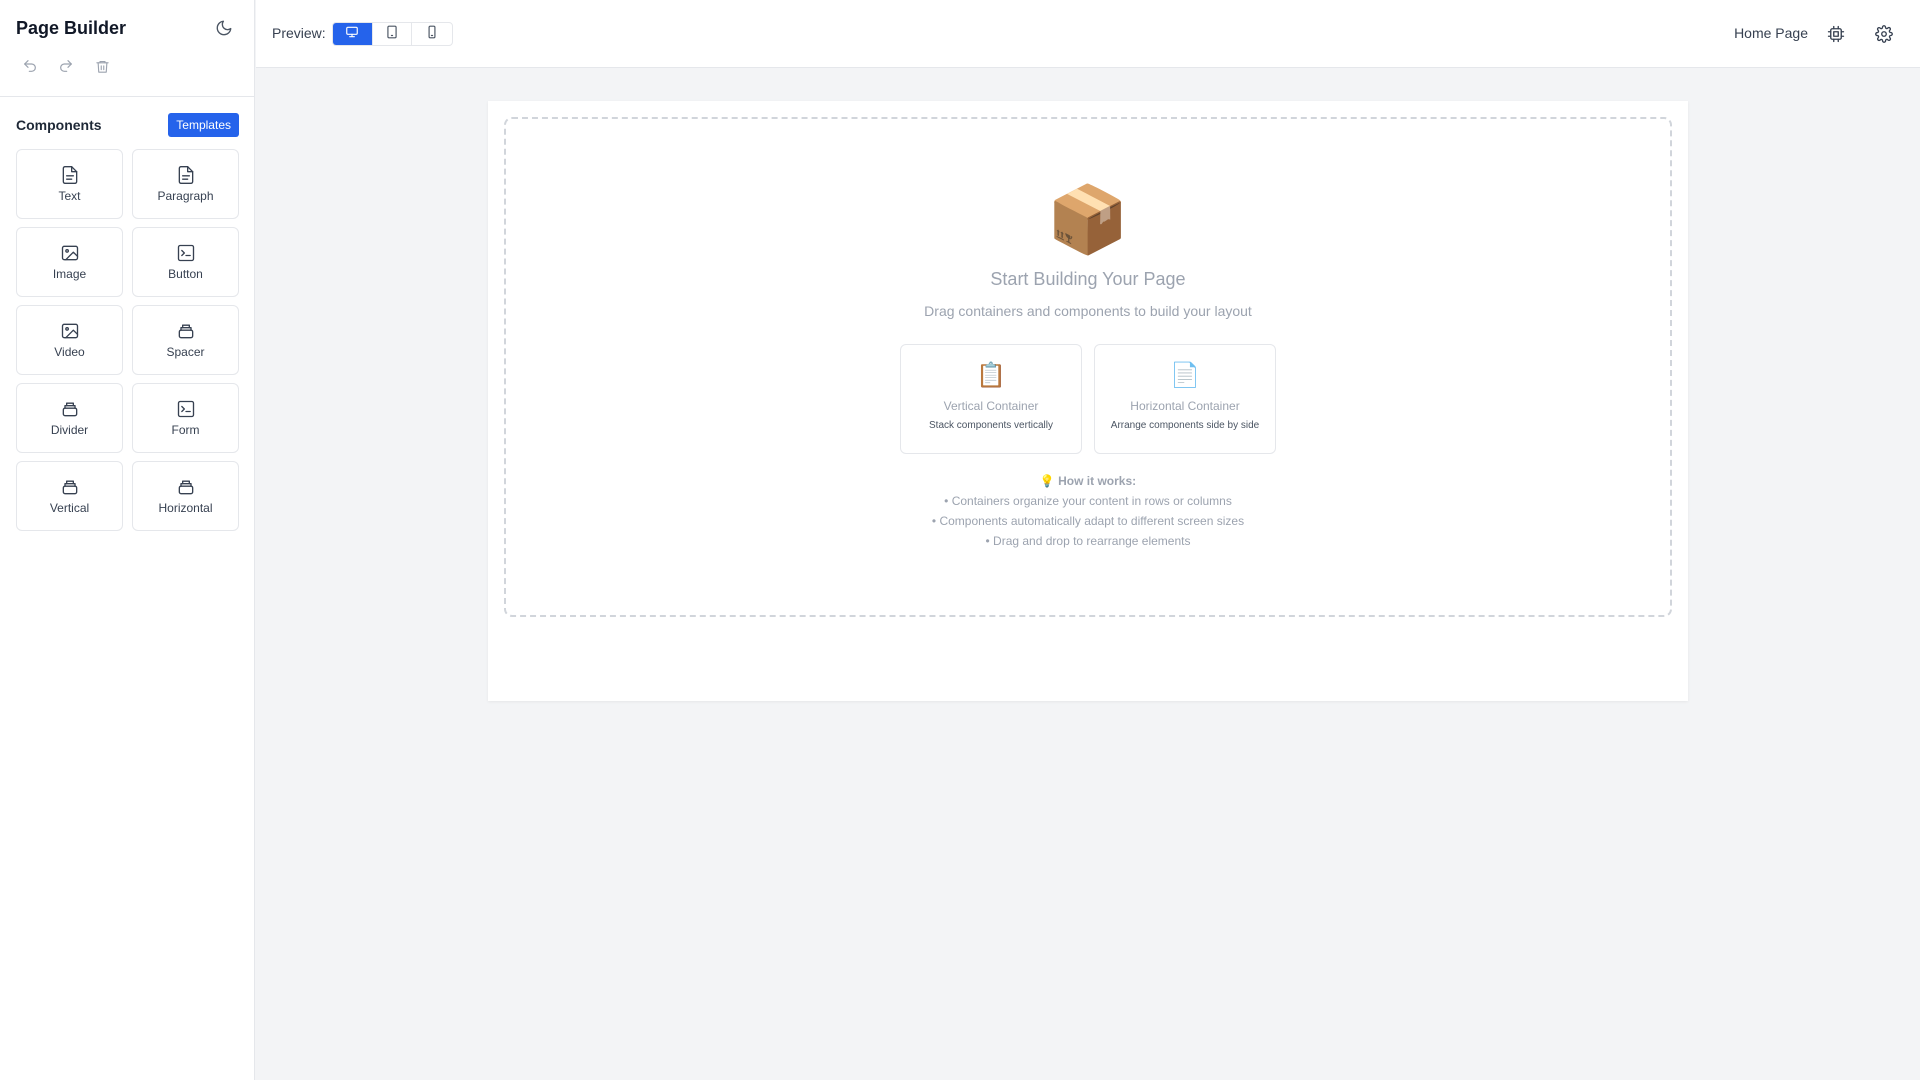  What do you see at coordinates (1088, 481) in the screenshot?
I see `how-it-works-title: 💡 How it works:` at bounding box center [1088, 481].